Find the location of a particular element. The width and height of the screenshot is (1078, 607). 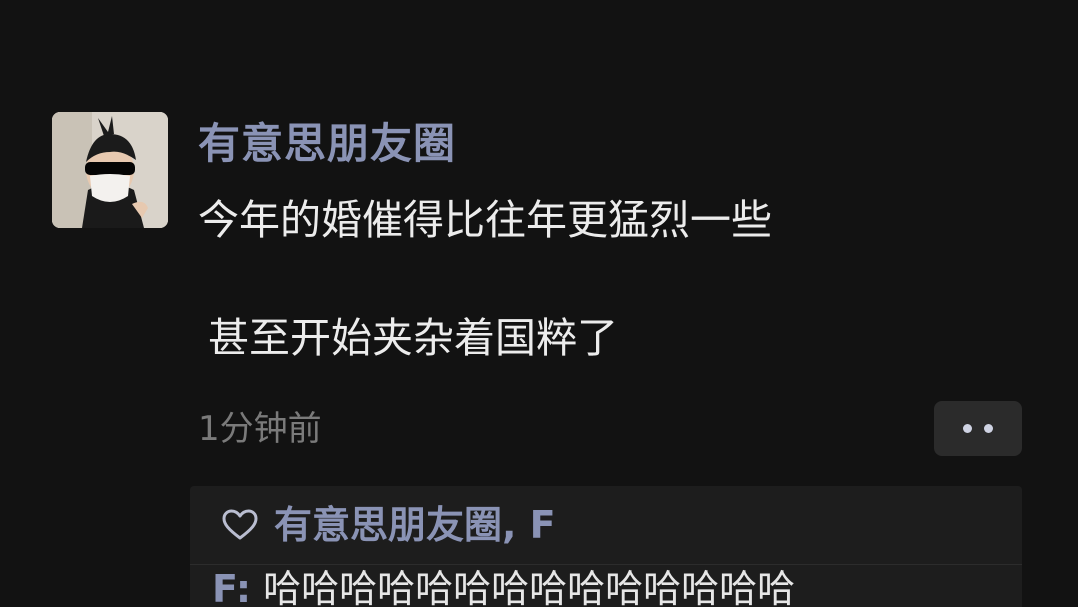

post-text-line-2: 甚至开始夹杂着国粹了 is located at coordinates (413, 338).